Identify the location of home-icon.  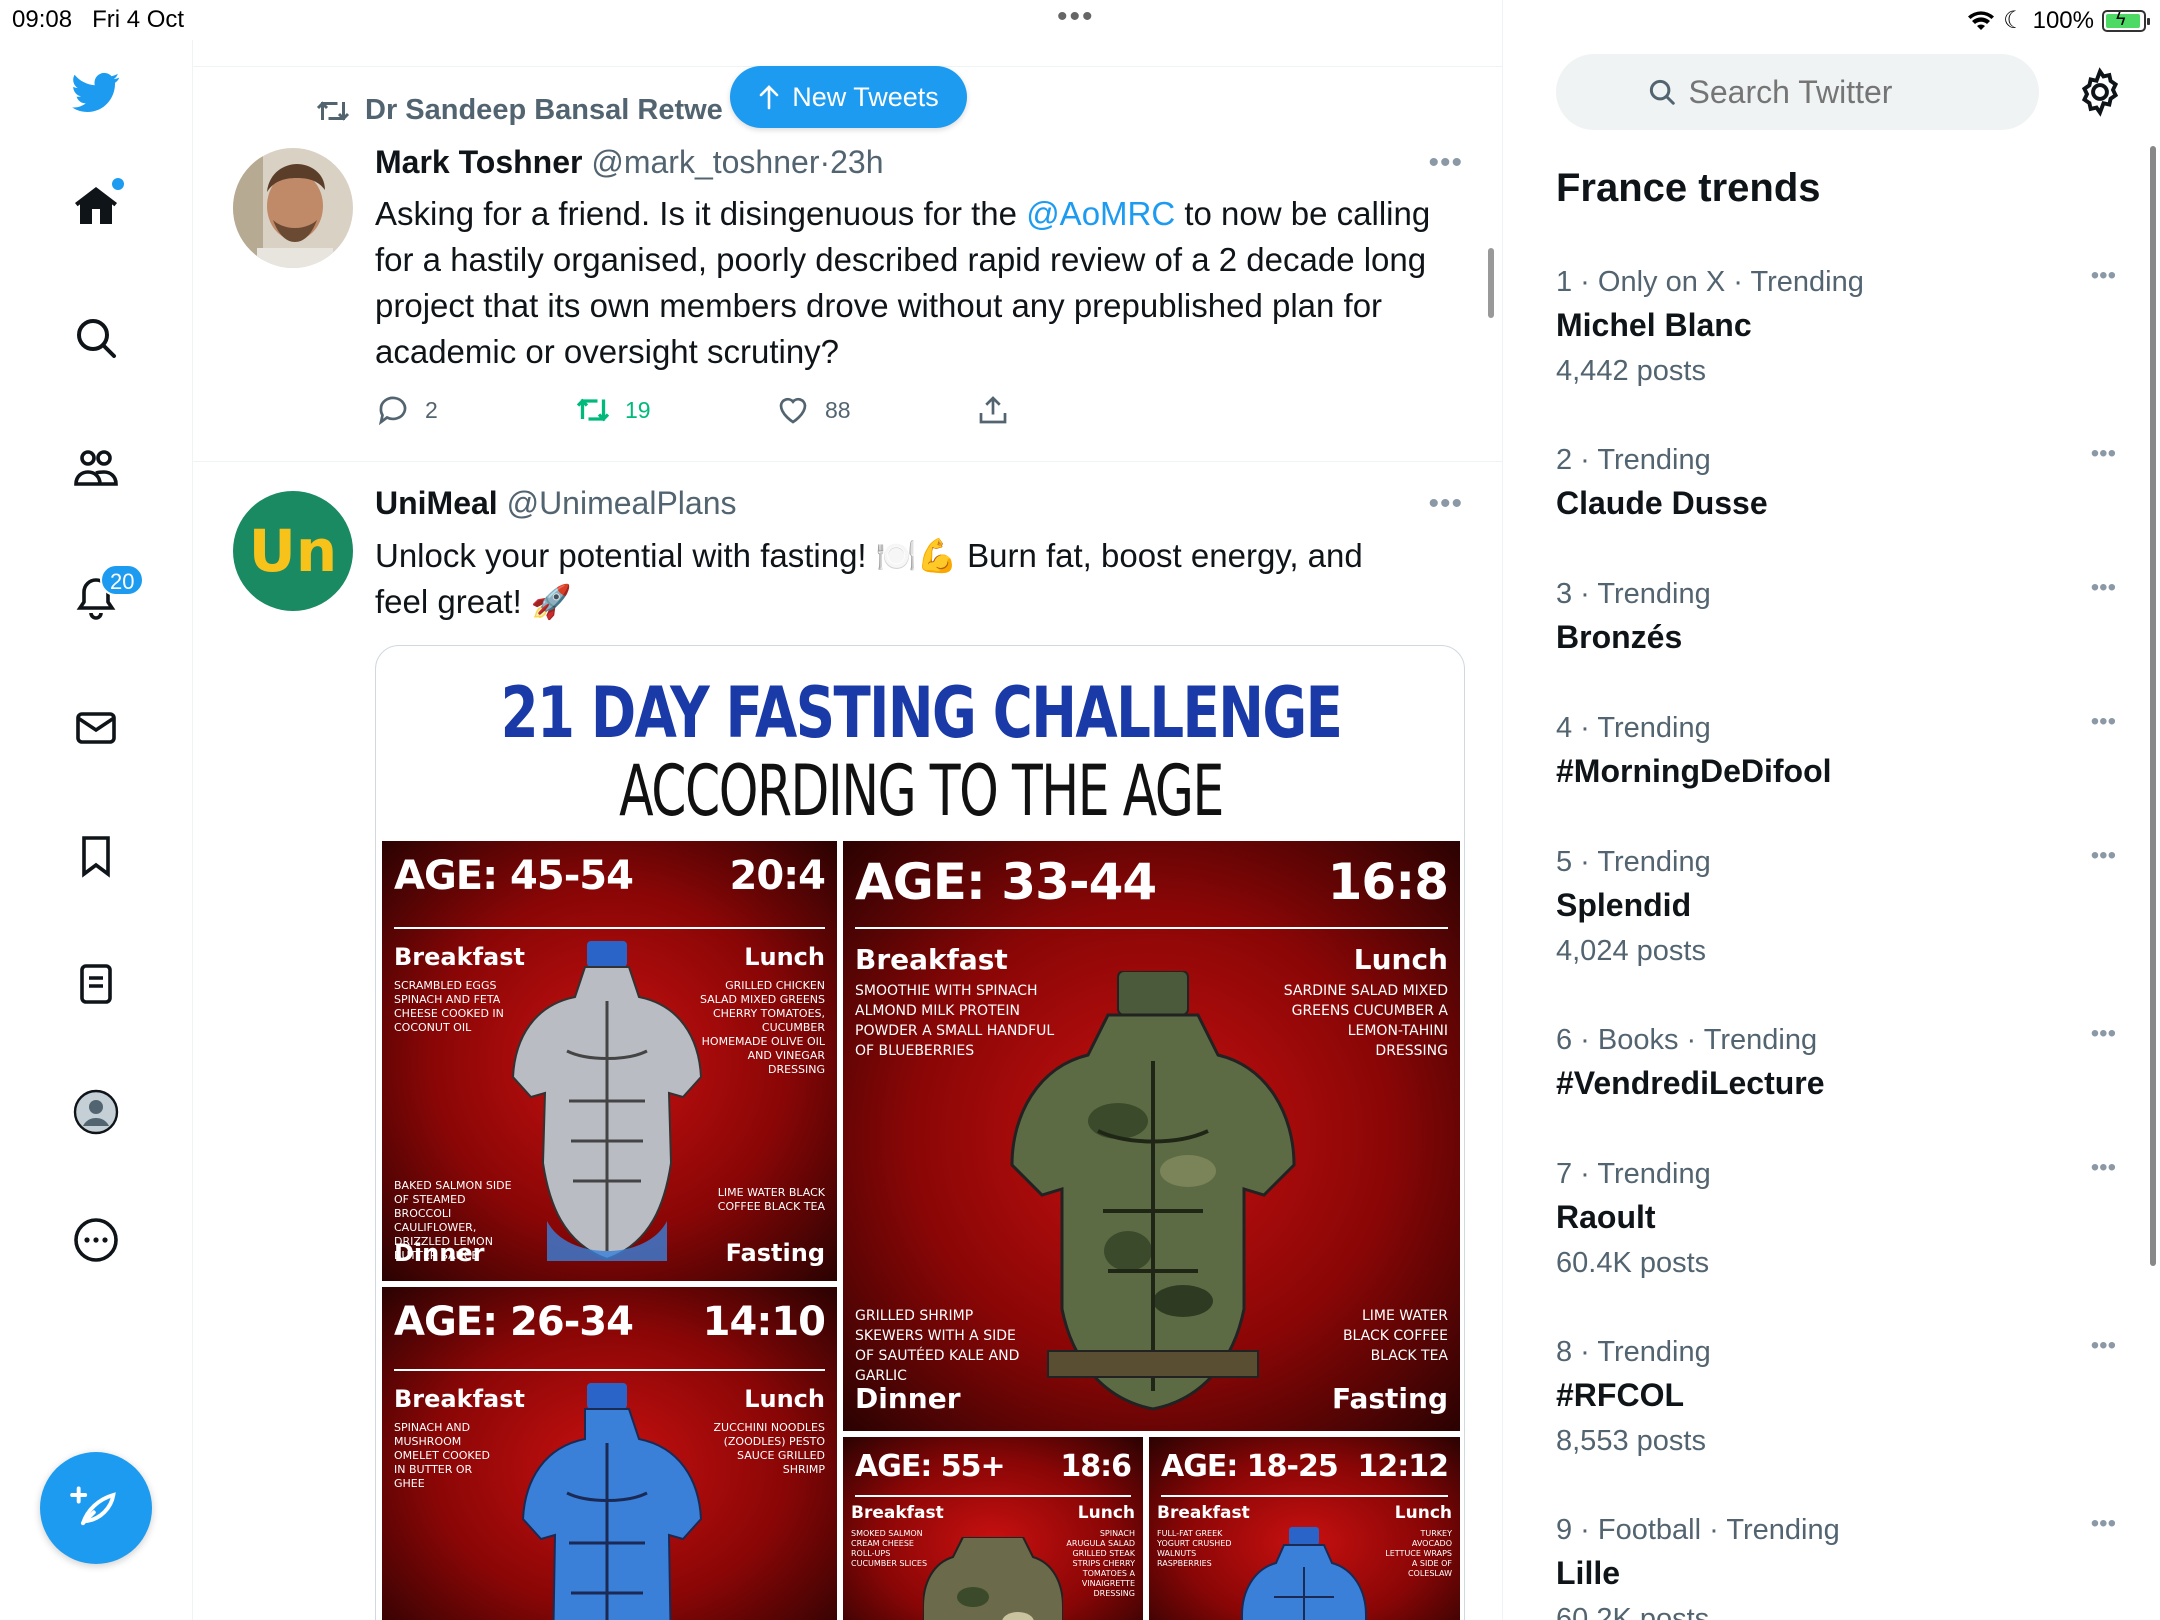
(96, 206).